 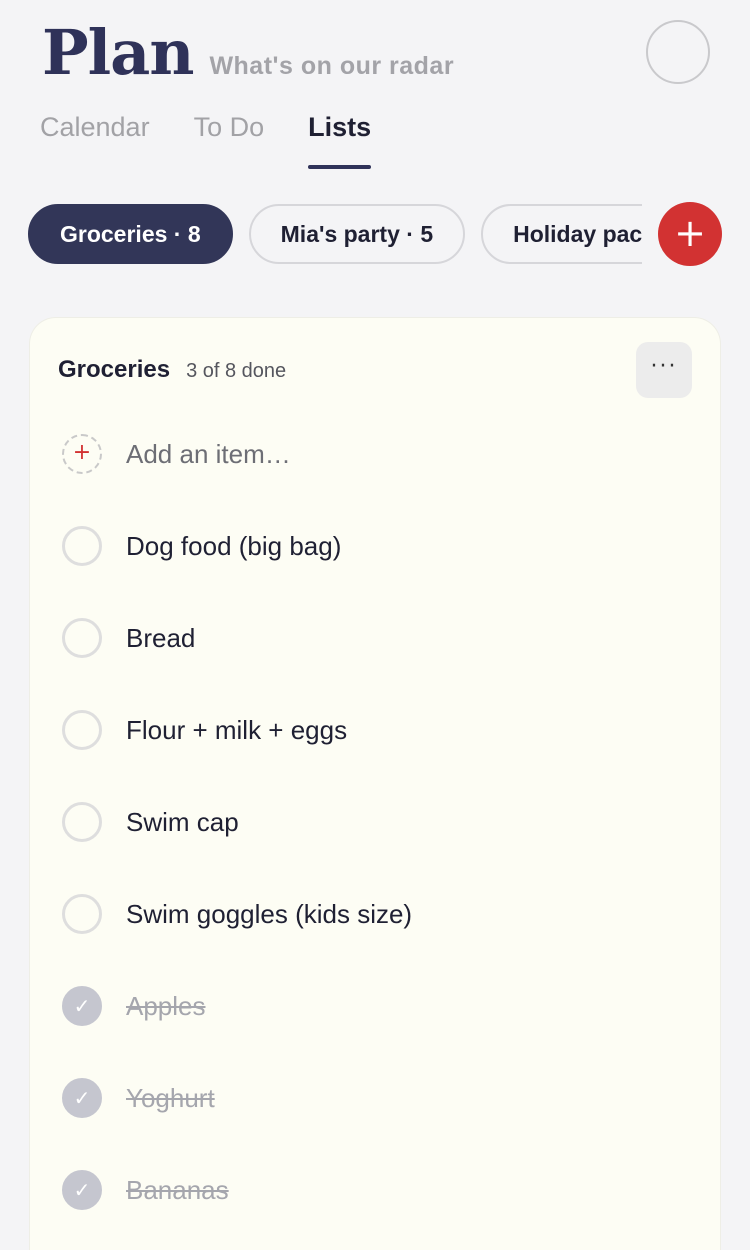 I want to click on list-chip-groceries: Groceries · 8, so click(x=130, y=234).